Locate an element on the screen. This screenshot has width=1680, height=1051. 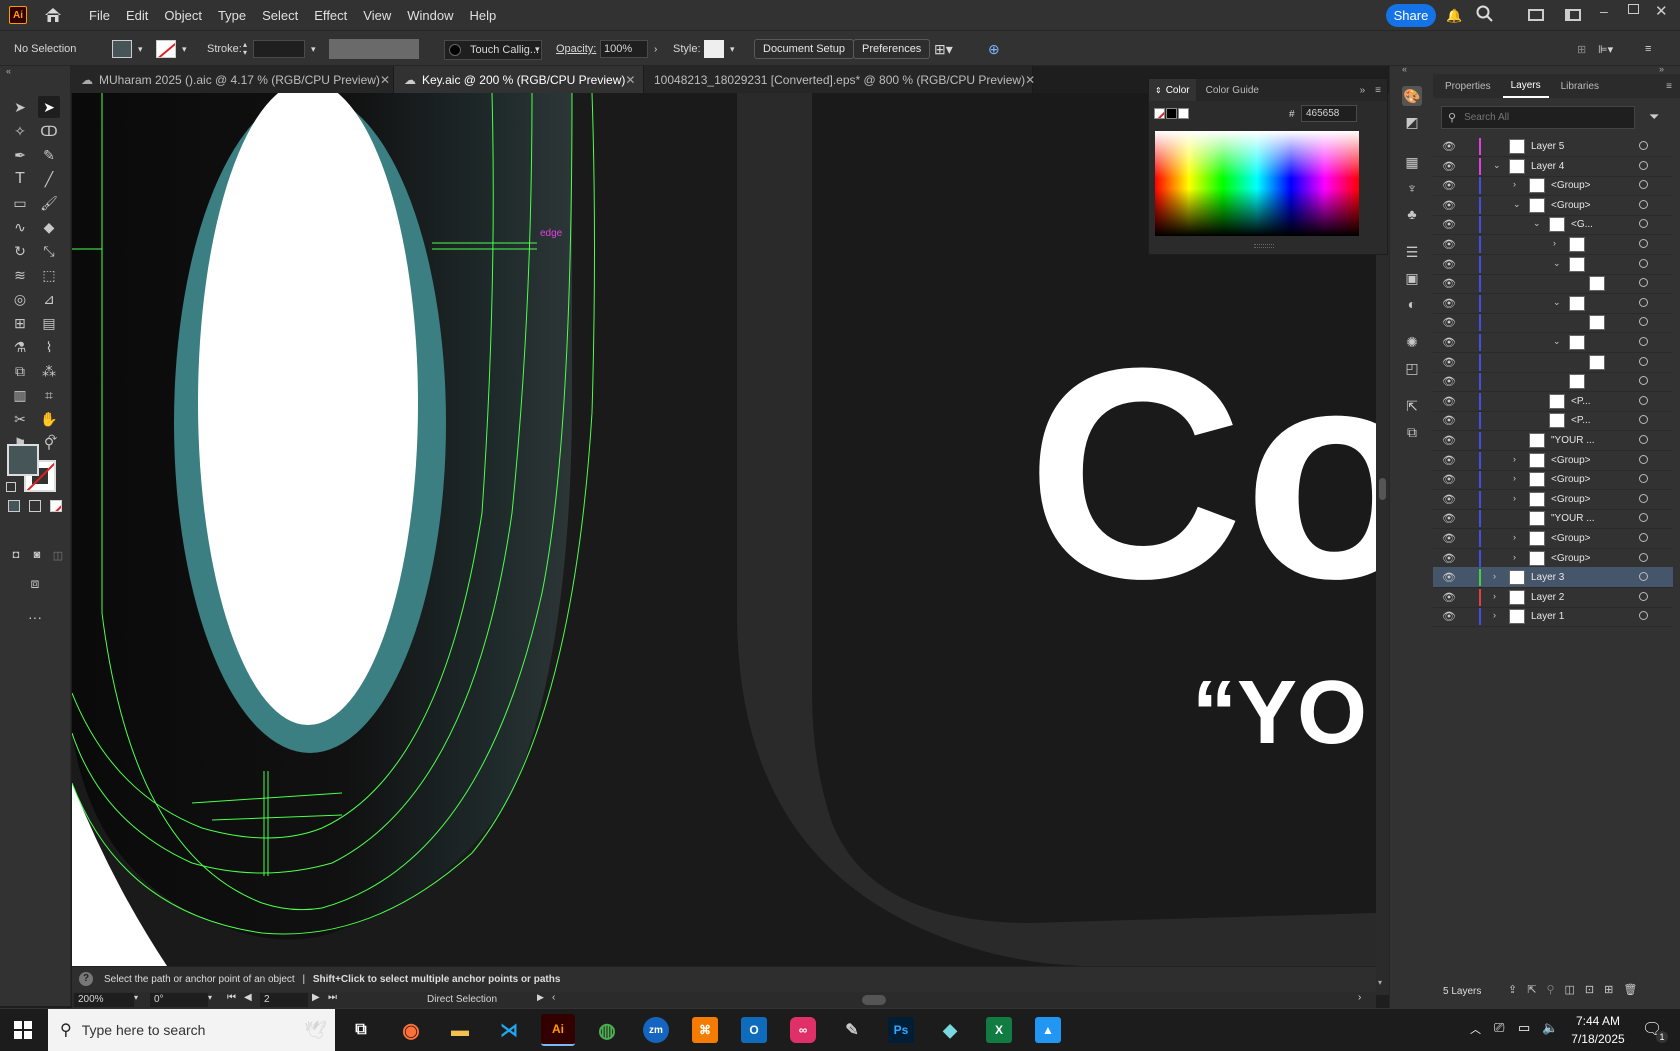
variable-width-profile is located at coordinates (374, 49).